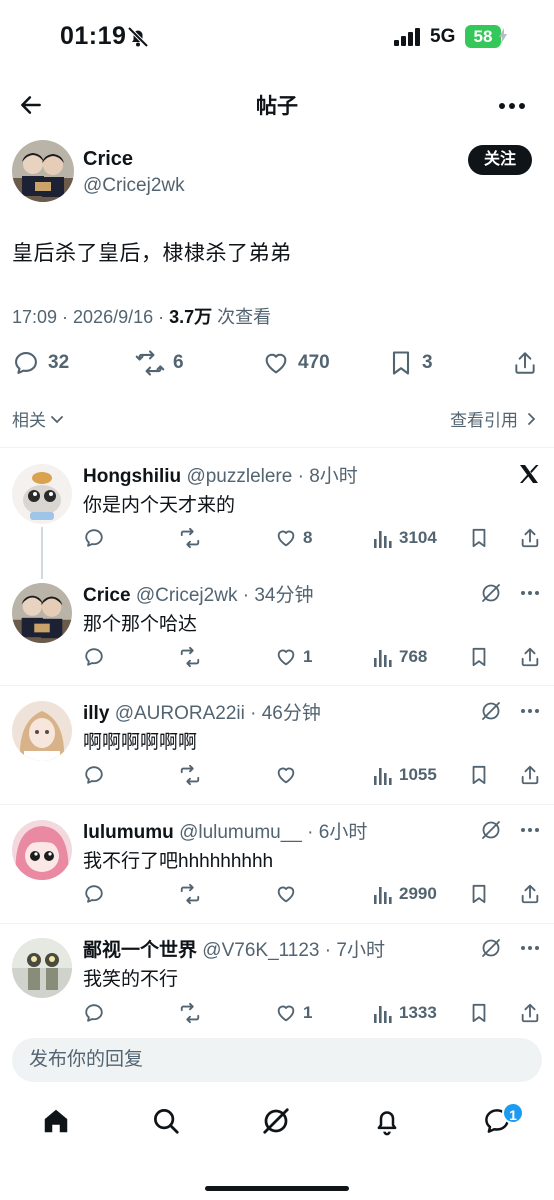 This screenshot has width=554, height=1200. I want to click on tab-notifications, so click(387, 1121).